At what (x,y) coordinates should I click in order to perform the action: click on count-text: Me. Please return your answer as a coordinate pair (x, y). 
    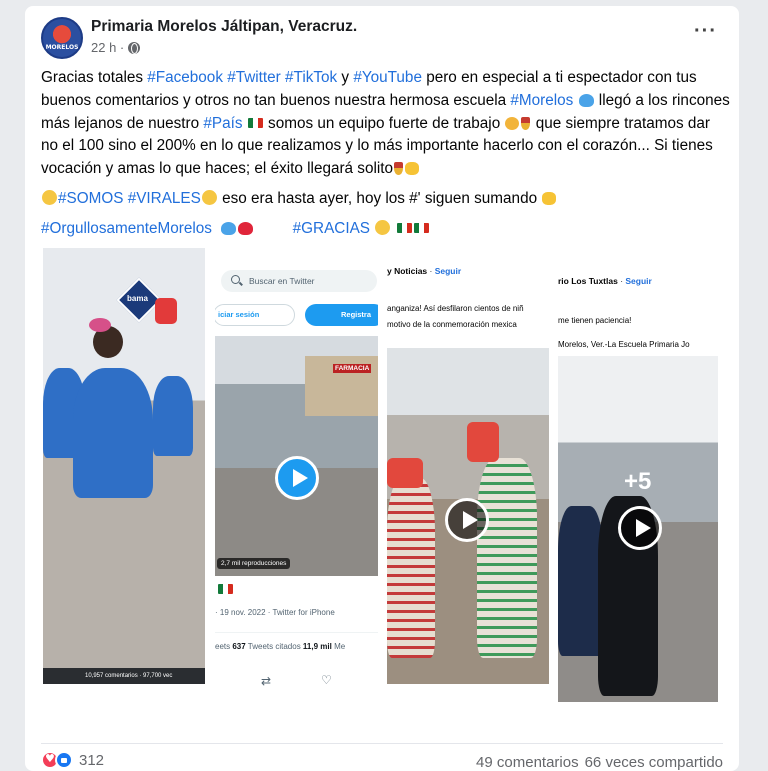
    Looking at the image, I should click on (338, 646).